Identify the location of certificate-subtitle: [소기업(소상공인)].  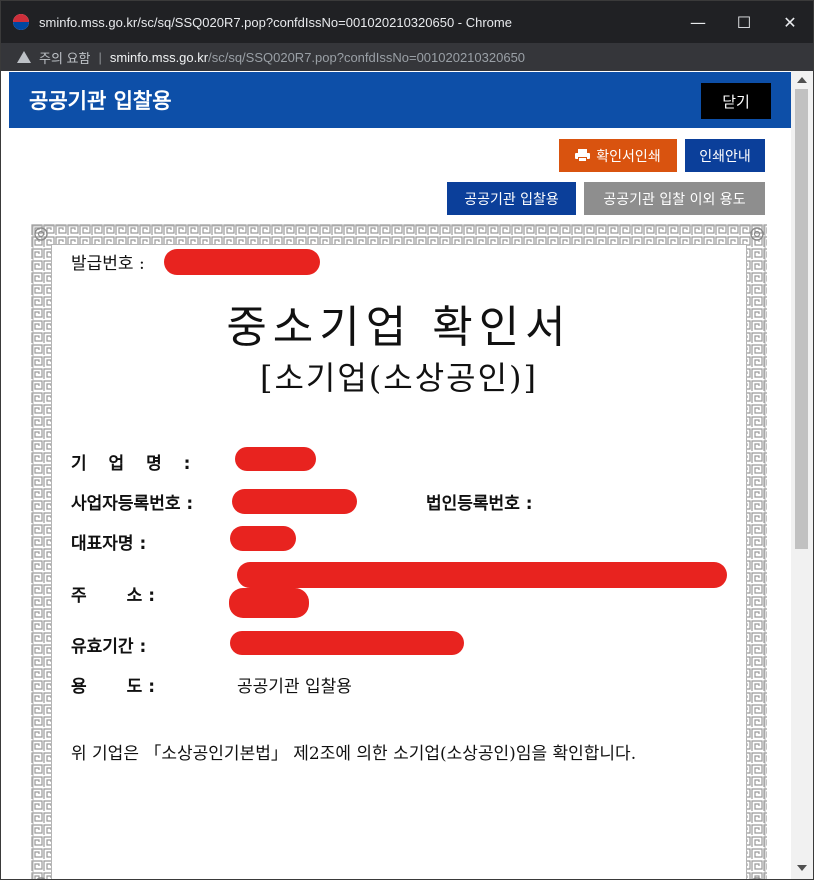
(399, 378).